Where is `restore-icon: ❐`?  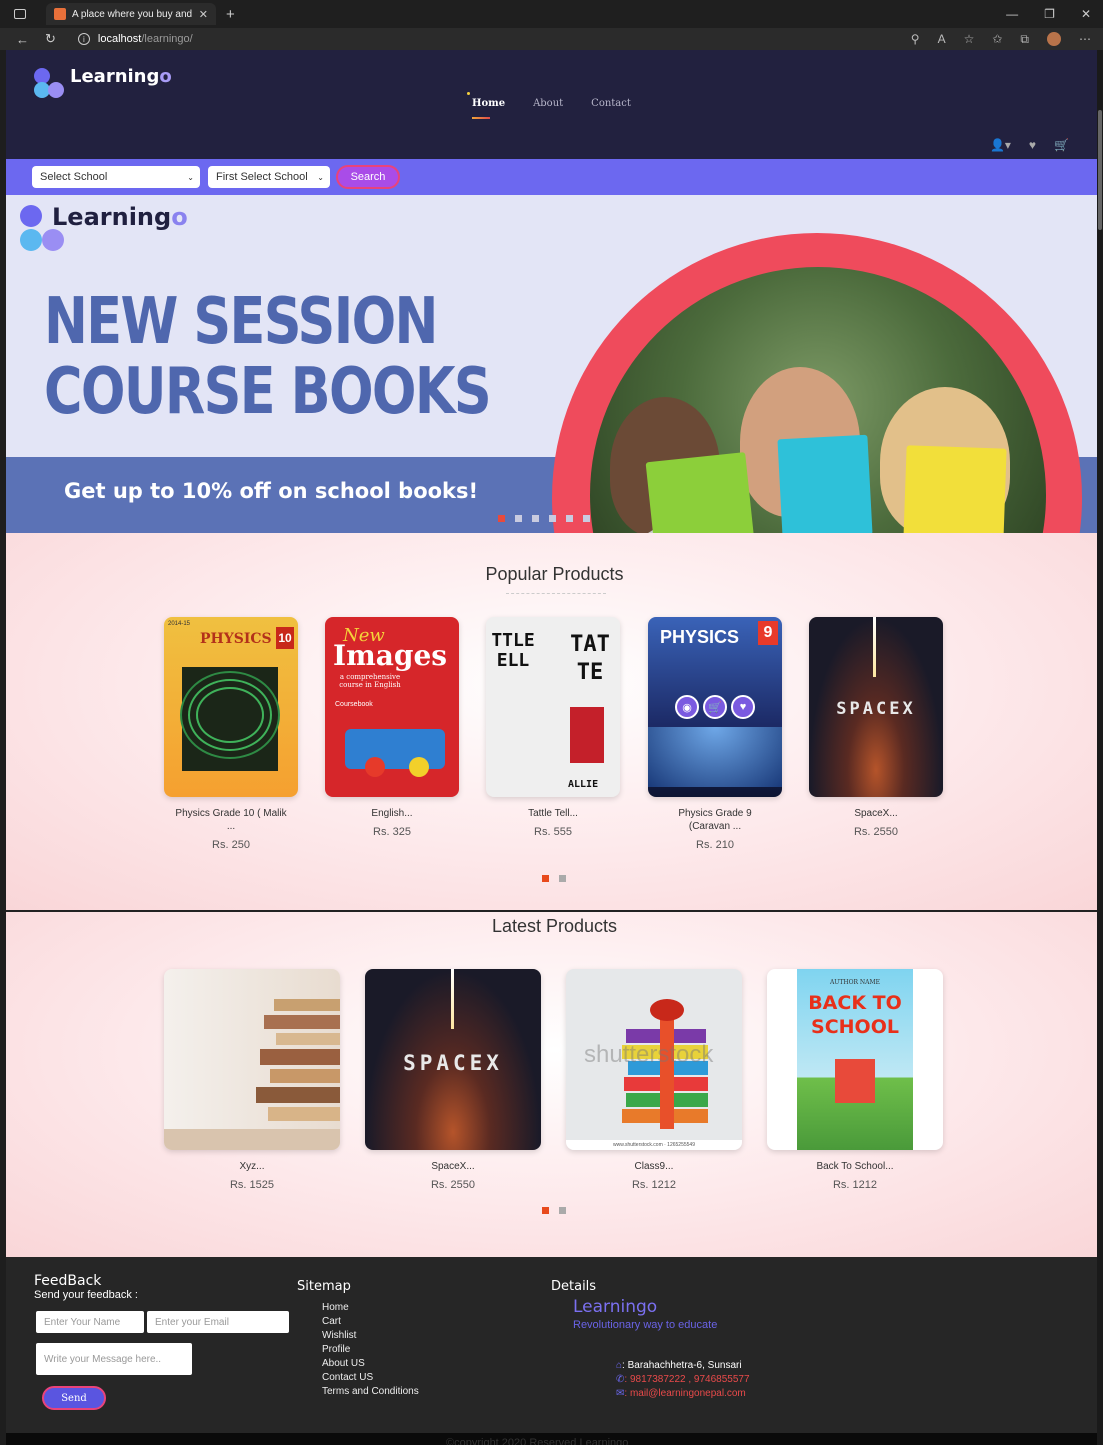
restore-icon: ❐ is located at coordinates (1049, 14).